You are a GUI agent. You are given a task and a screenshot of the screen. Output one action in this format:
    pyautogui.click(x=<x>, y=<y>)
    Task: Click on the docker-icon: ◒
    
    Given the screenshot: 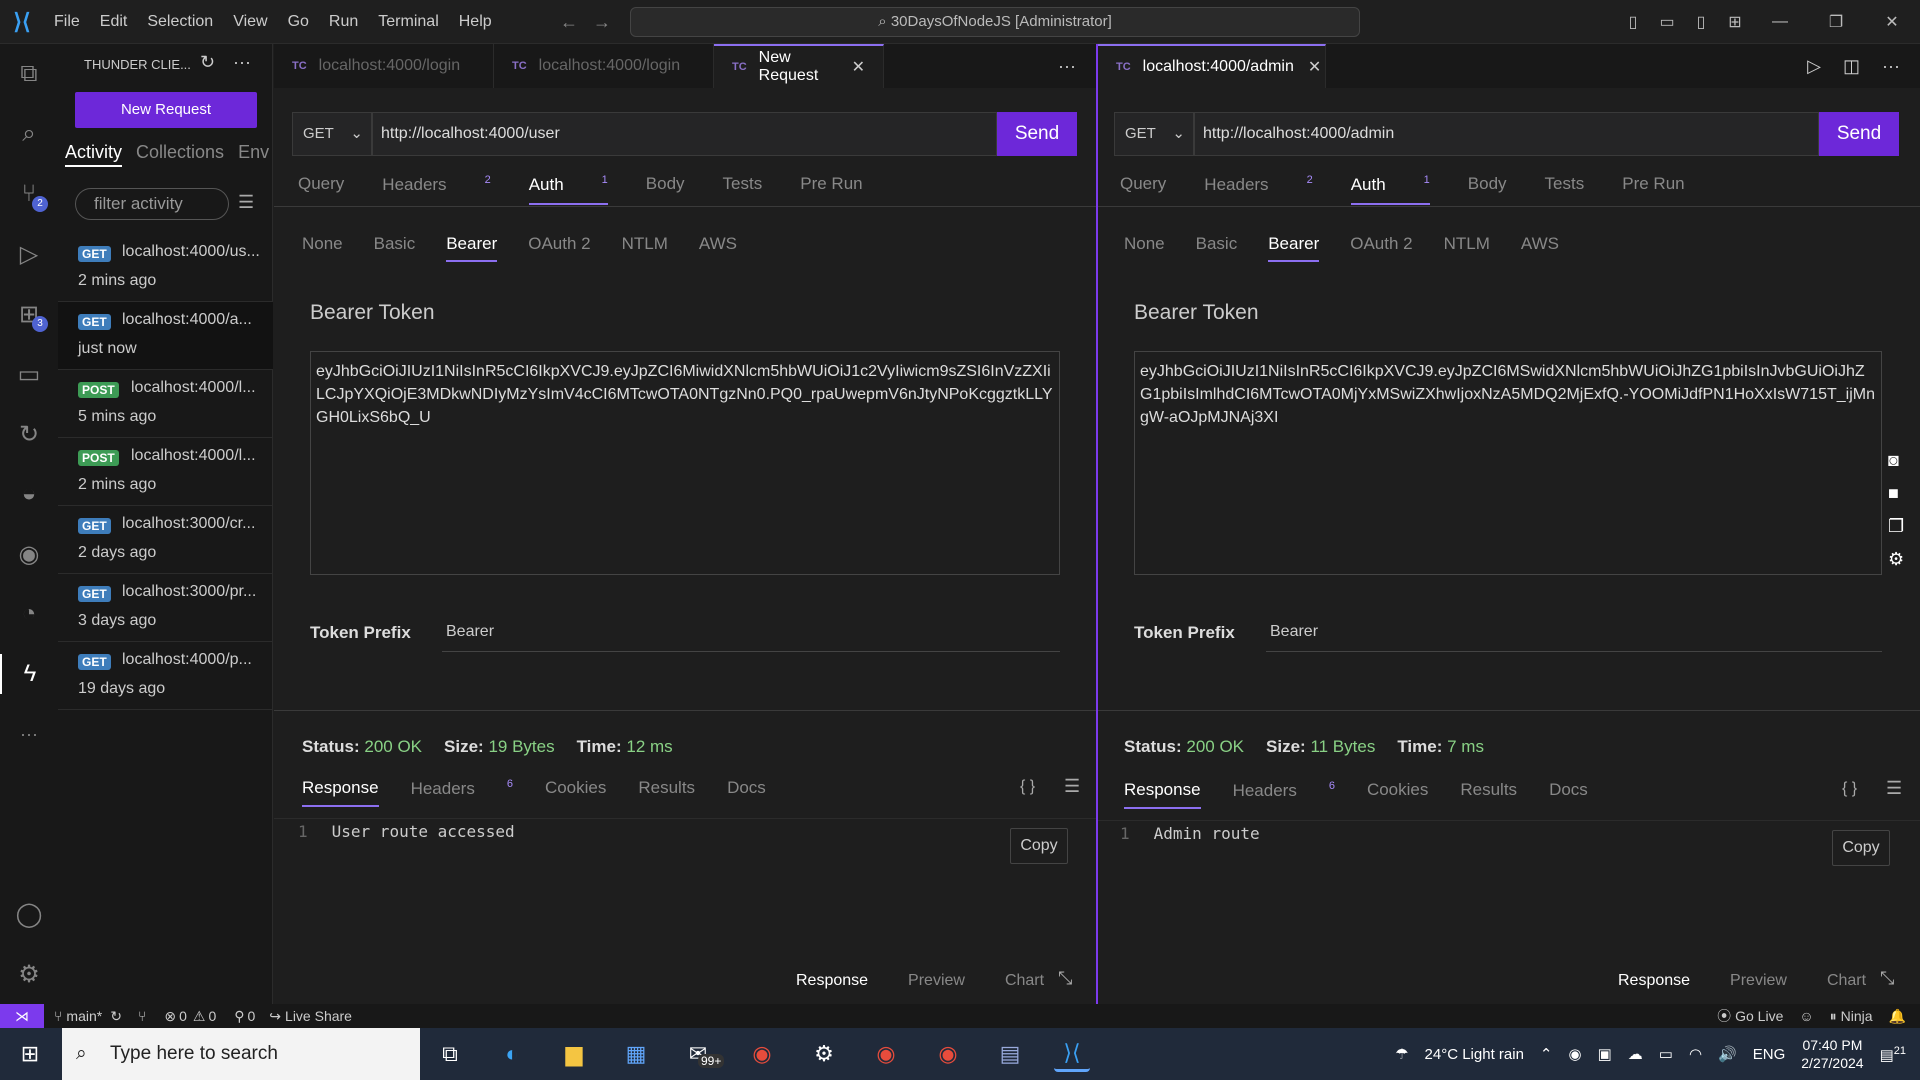 What is the action you would take?
    pyautogui.click(x=29, y=494)
    